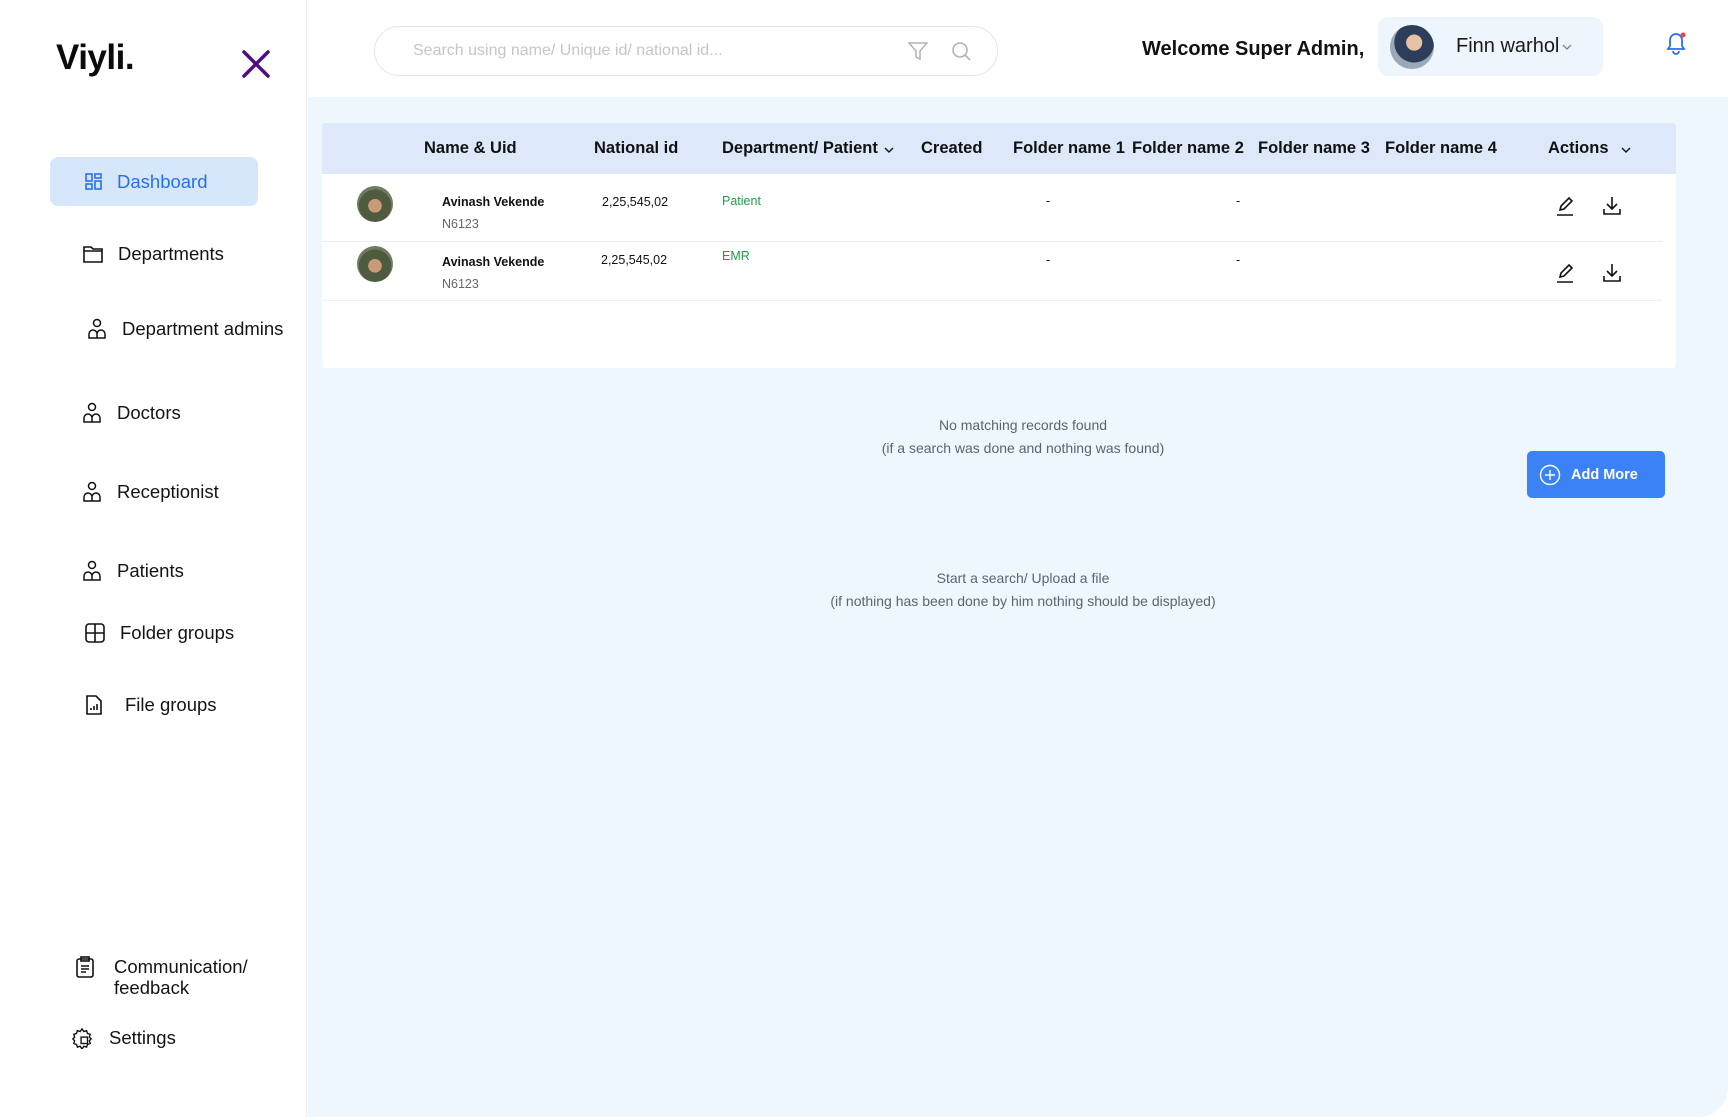 This screenshot has width=1728, height=1117. I want to click on close-icon, so click(256, 64).